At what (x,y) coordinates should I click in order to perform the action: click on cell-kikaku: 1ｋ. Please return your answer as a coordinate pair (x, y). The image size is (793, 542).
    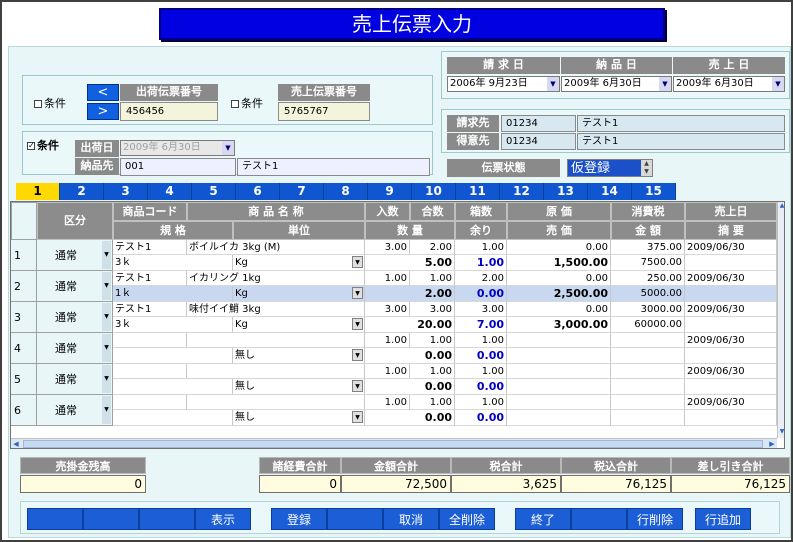
    Looking at the image, I should click on (173, 294).